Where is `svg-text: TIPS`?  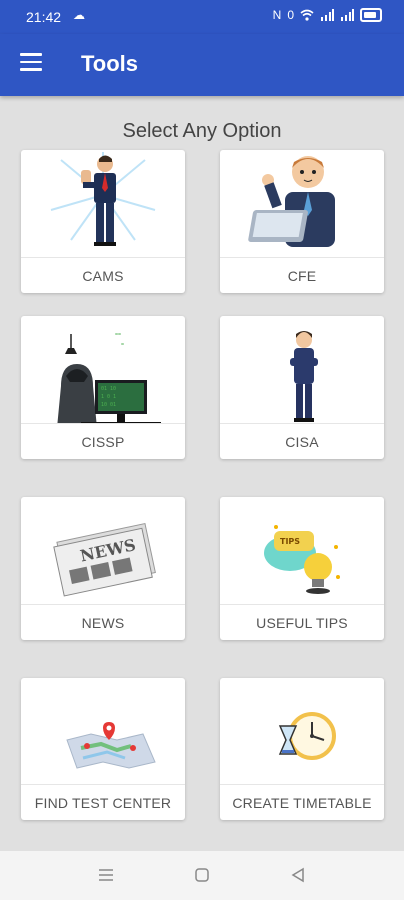
svg-text: TIPS is located at coordinates (290, 541).